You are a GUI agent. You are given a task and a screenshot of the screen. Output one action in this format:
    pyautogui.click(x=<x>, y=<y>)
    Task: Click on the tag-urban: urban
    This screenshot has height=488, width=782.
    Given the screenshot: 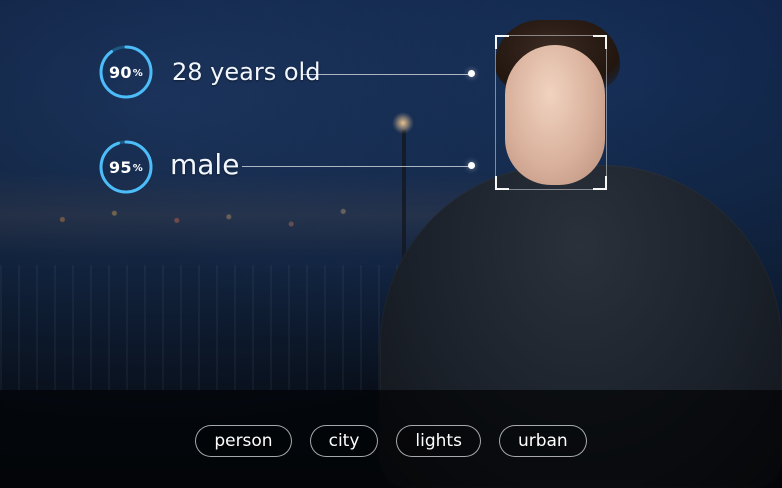 What is the action you would take?
    pyautogui.click(x=542, y=441)
    